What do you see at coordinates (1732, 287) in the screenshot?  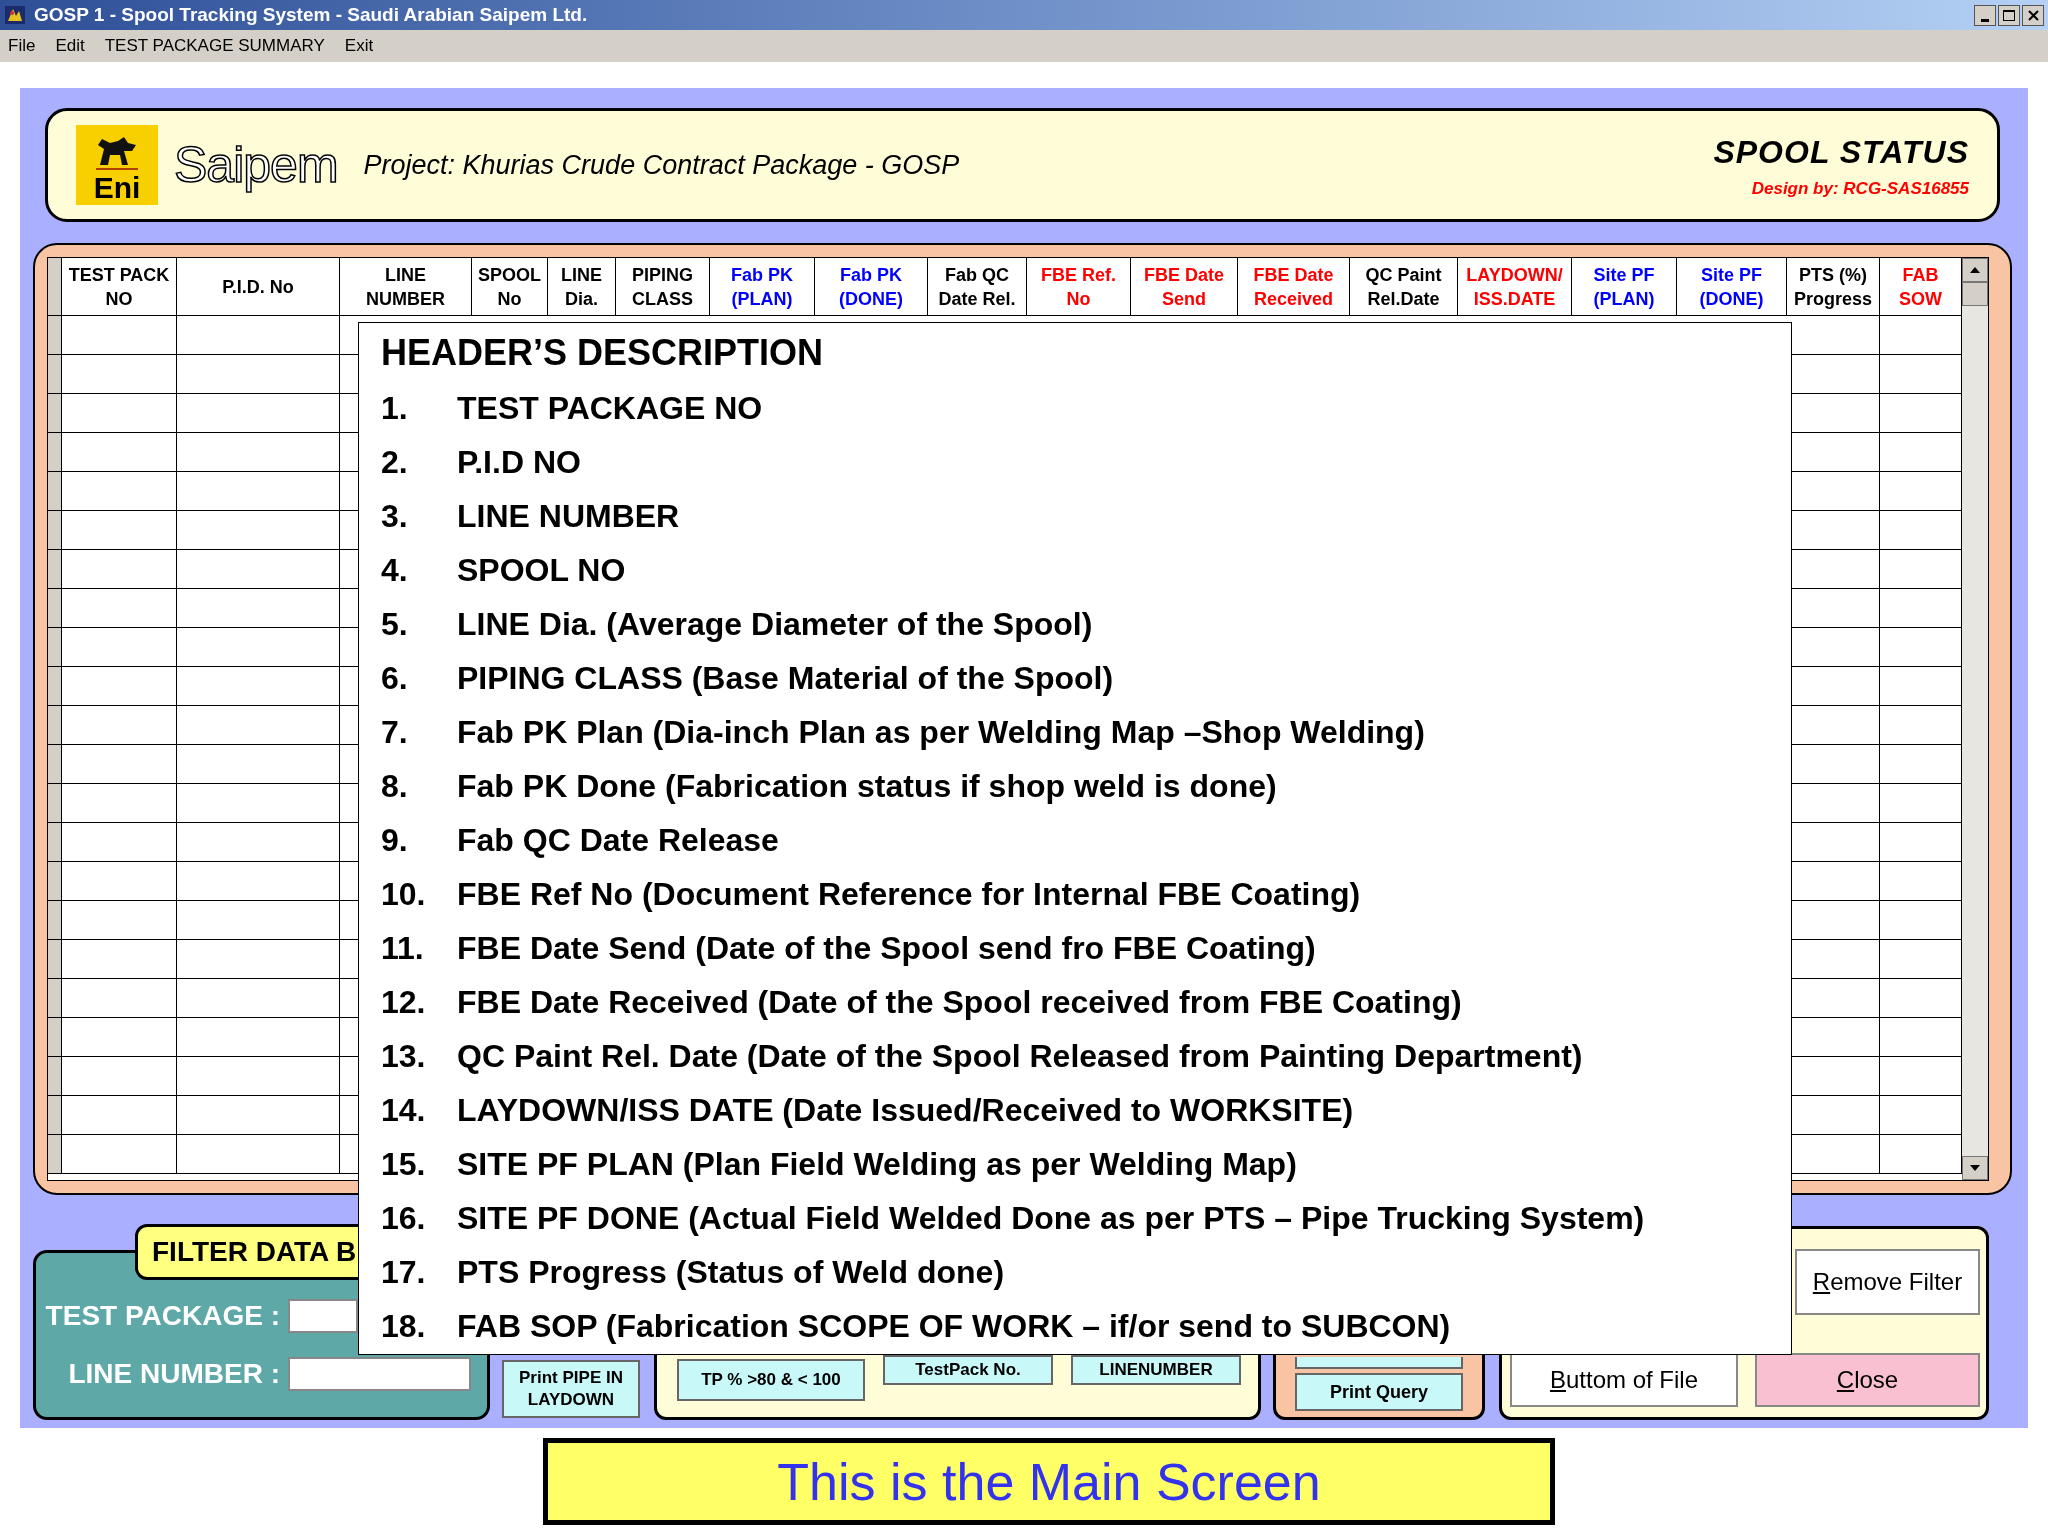 I see `column-header: Site PF (DONE)` at bounding box center [1732, 287].